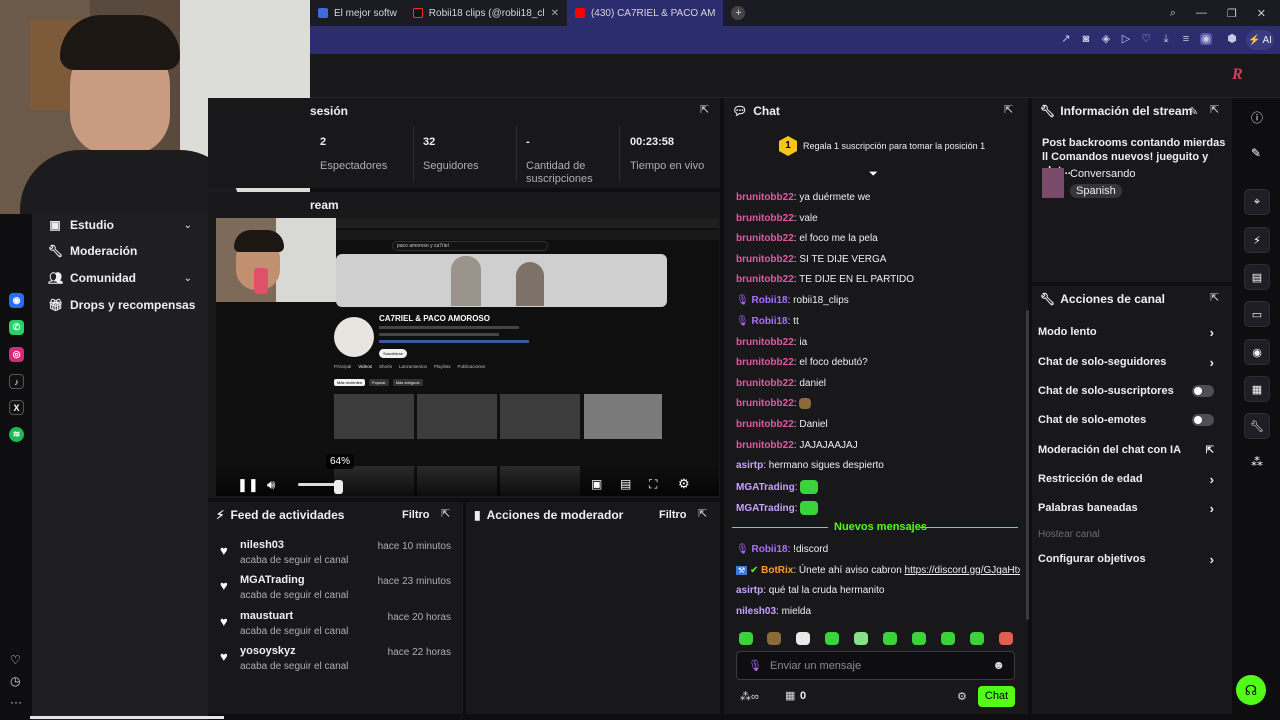 Image resolution: width=1280 pixels, height=720 pixels. Describe the element at coordinates (272, 580) in the screenshot. I see `feed-username: MGATrading` at that location.